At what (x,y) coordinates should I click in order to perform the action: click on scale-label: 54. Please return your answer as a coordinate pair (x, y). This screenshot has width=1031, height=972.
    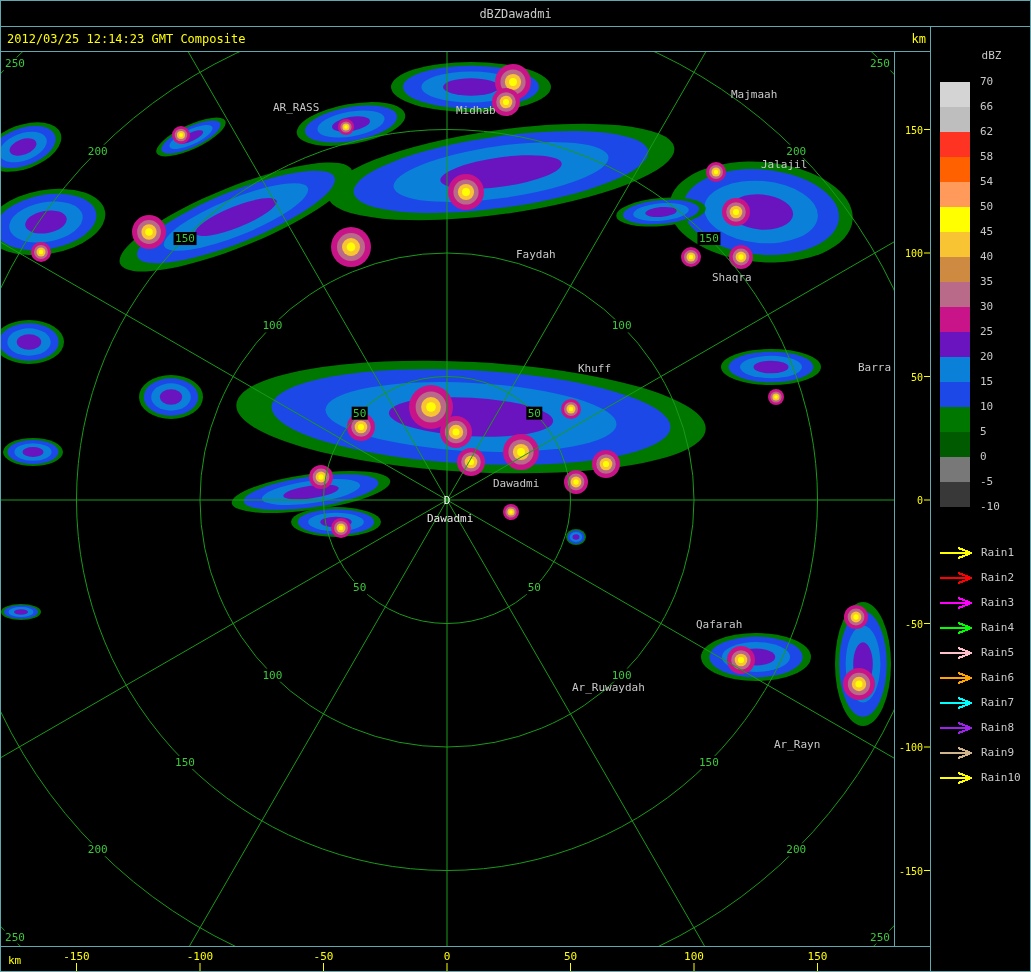
    Looking at the image, I should click on (987, 183).